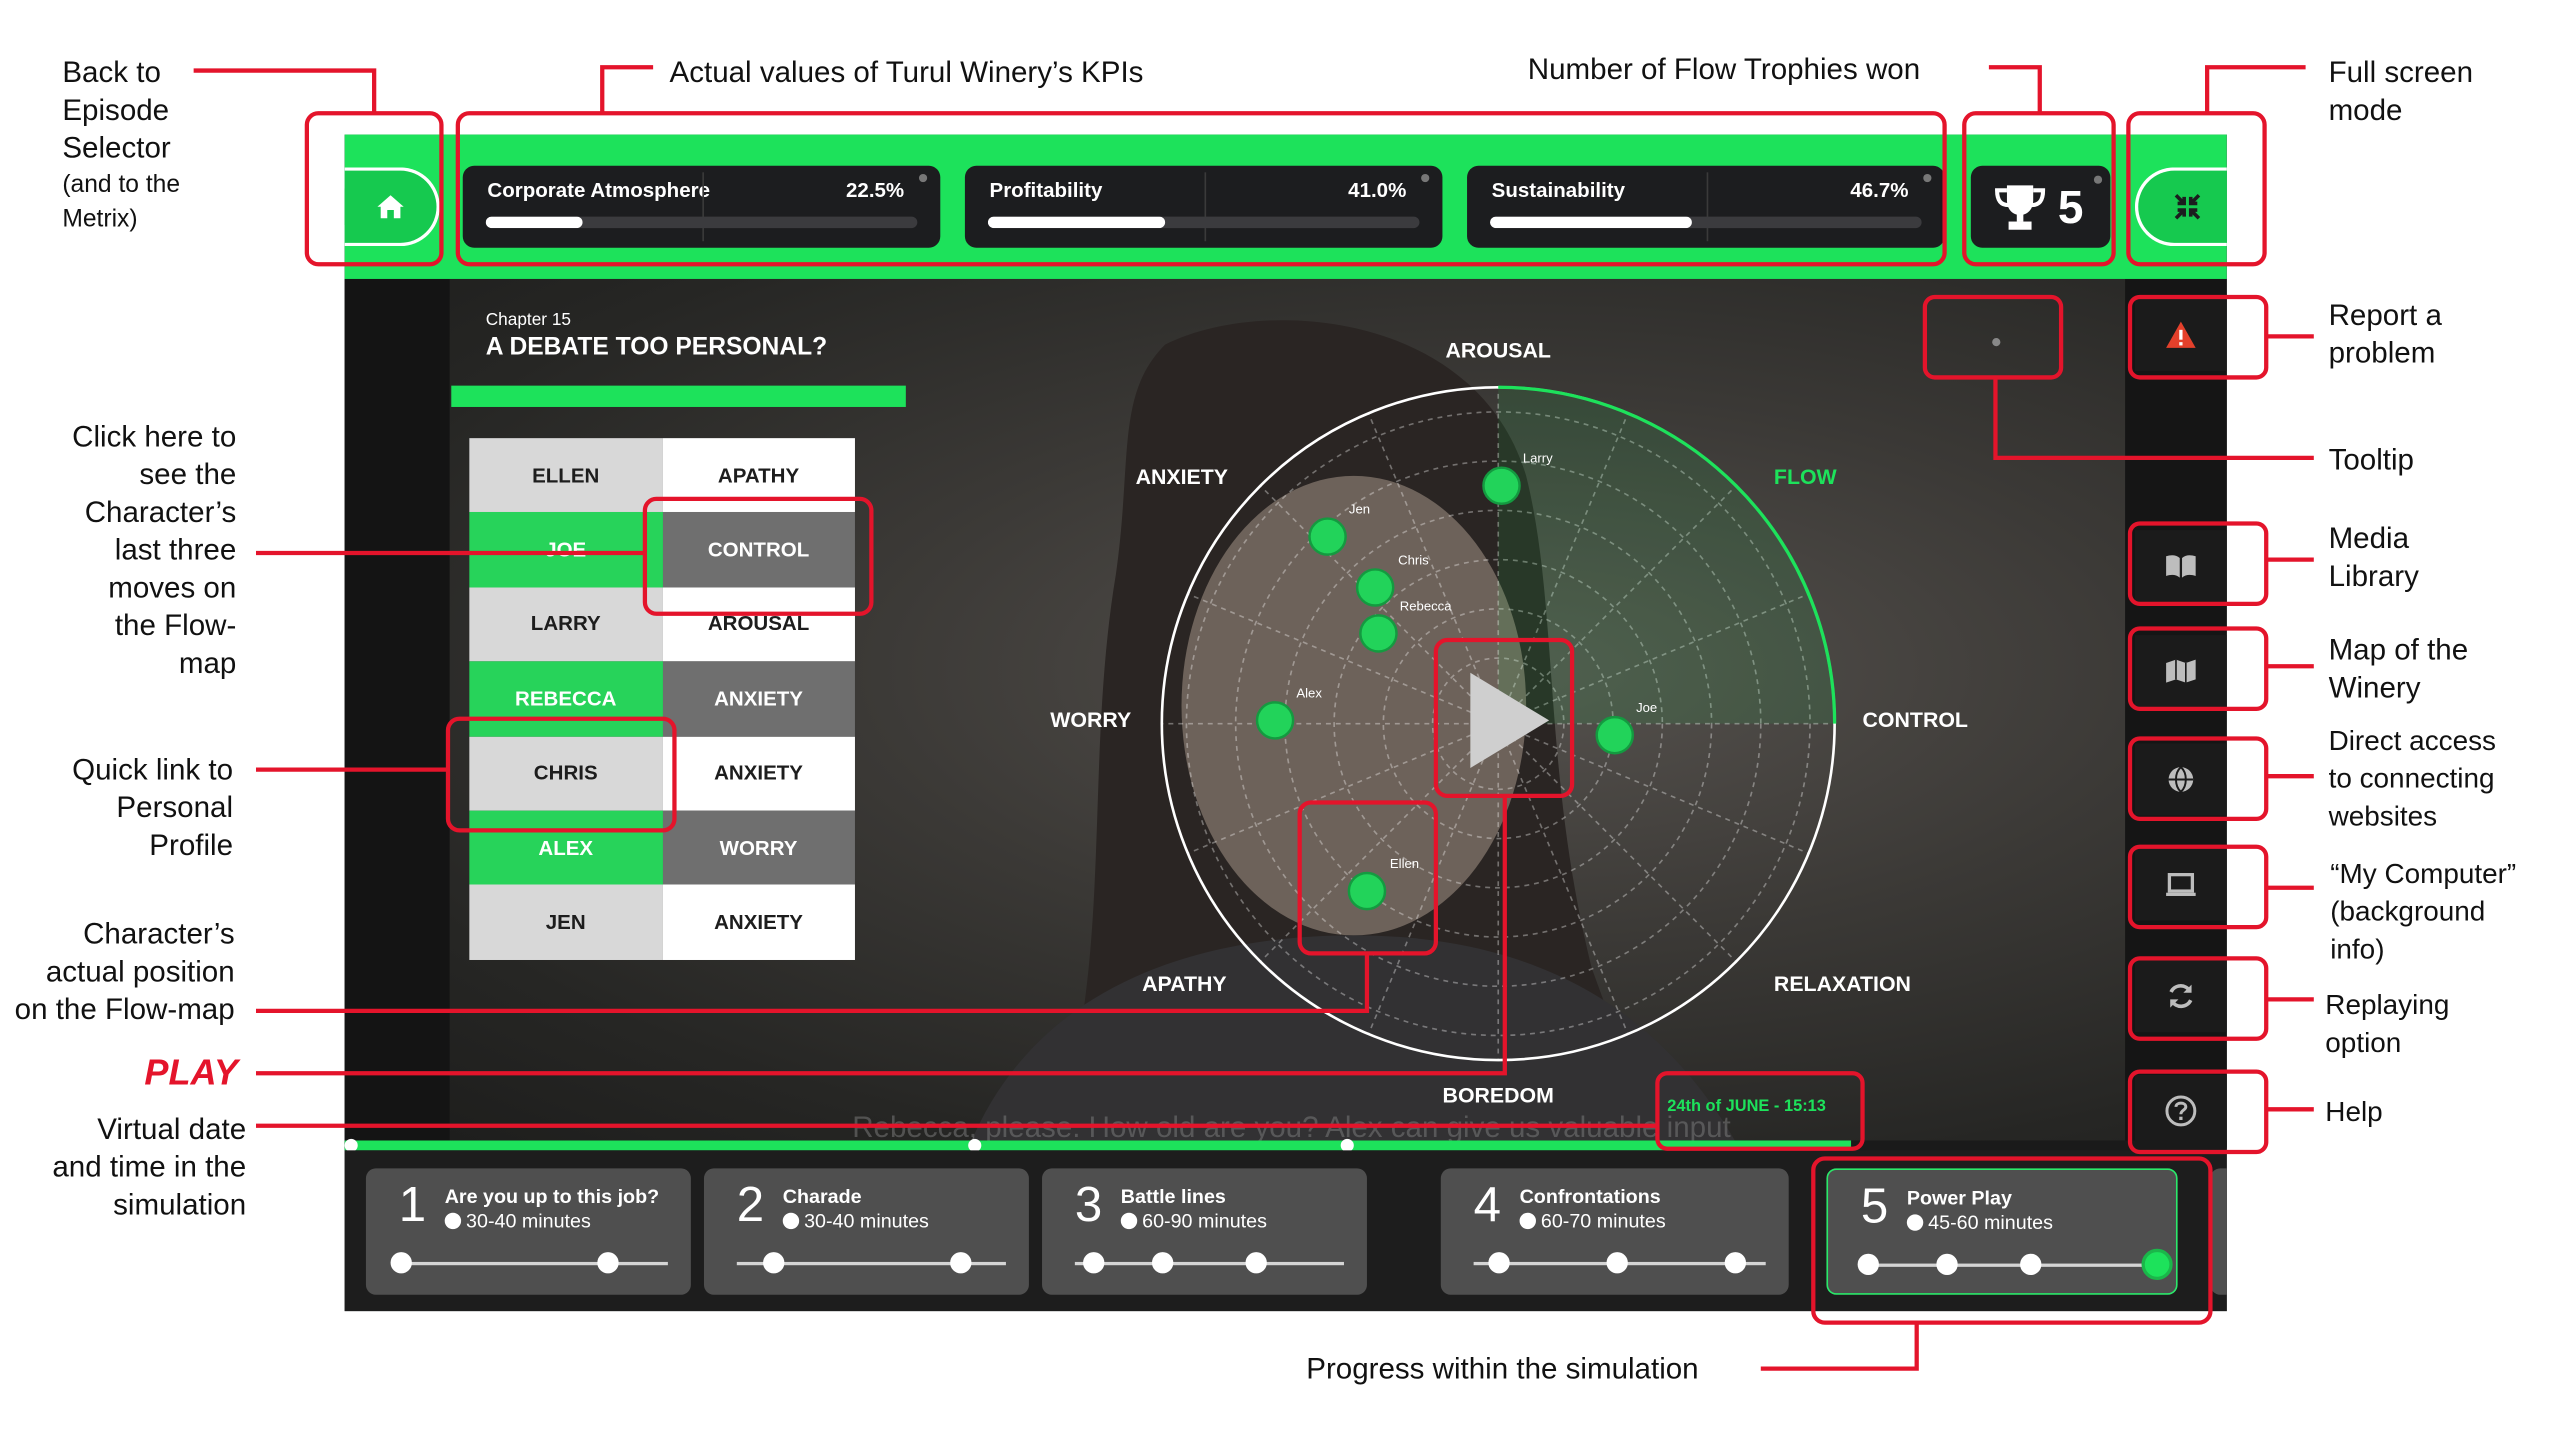 The height and width of the screenshot is (1441, 2560). What do you see at coordinates (2412, 778) in the screenshot?
I see `annotation-websites: Direct access to connecting websites` at bounding box center [2412, 778].